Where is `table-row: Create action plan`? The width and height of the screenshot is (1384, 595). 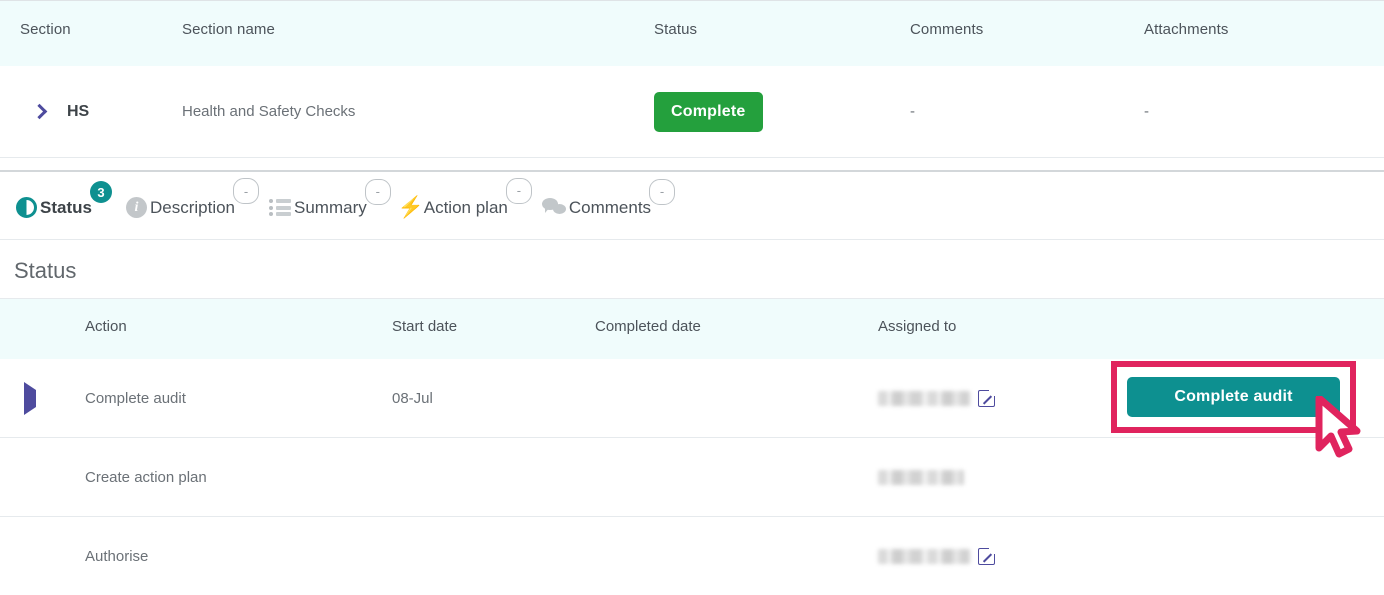 table-row: Create action plan is located at coordinates (692, 477).